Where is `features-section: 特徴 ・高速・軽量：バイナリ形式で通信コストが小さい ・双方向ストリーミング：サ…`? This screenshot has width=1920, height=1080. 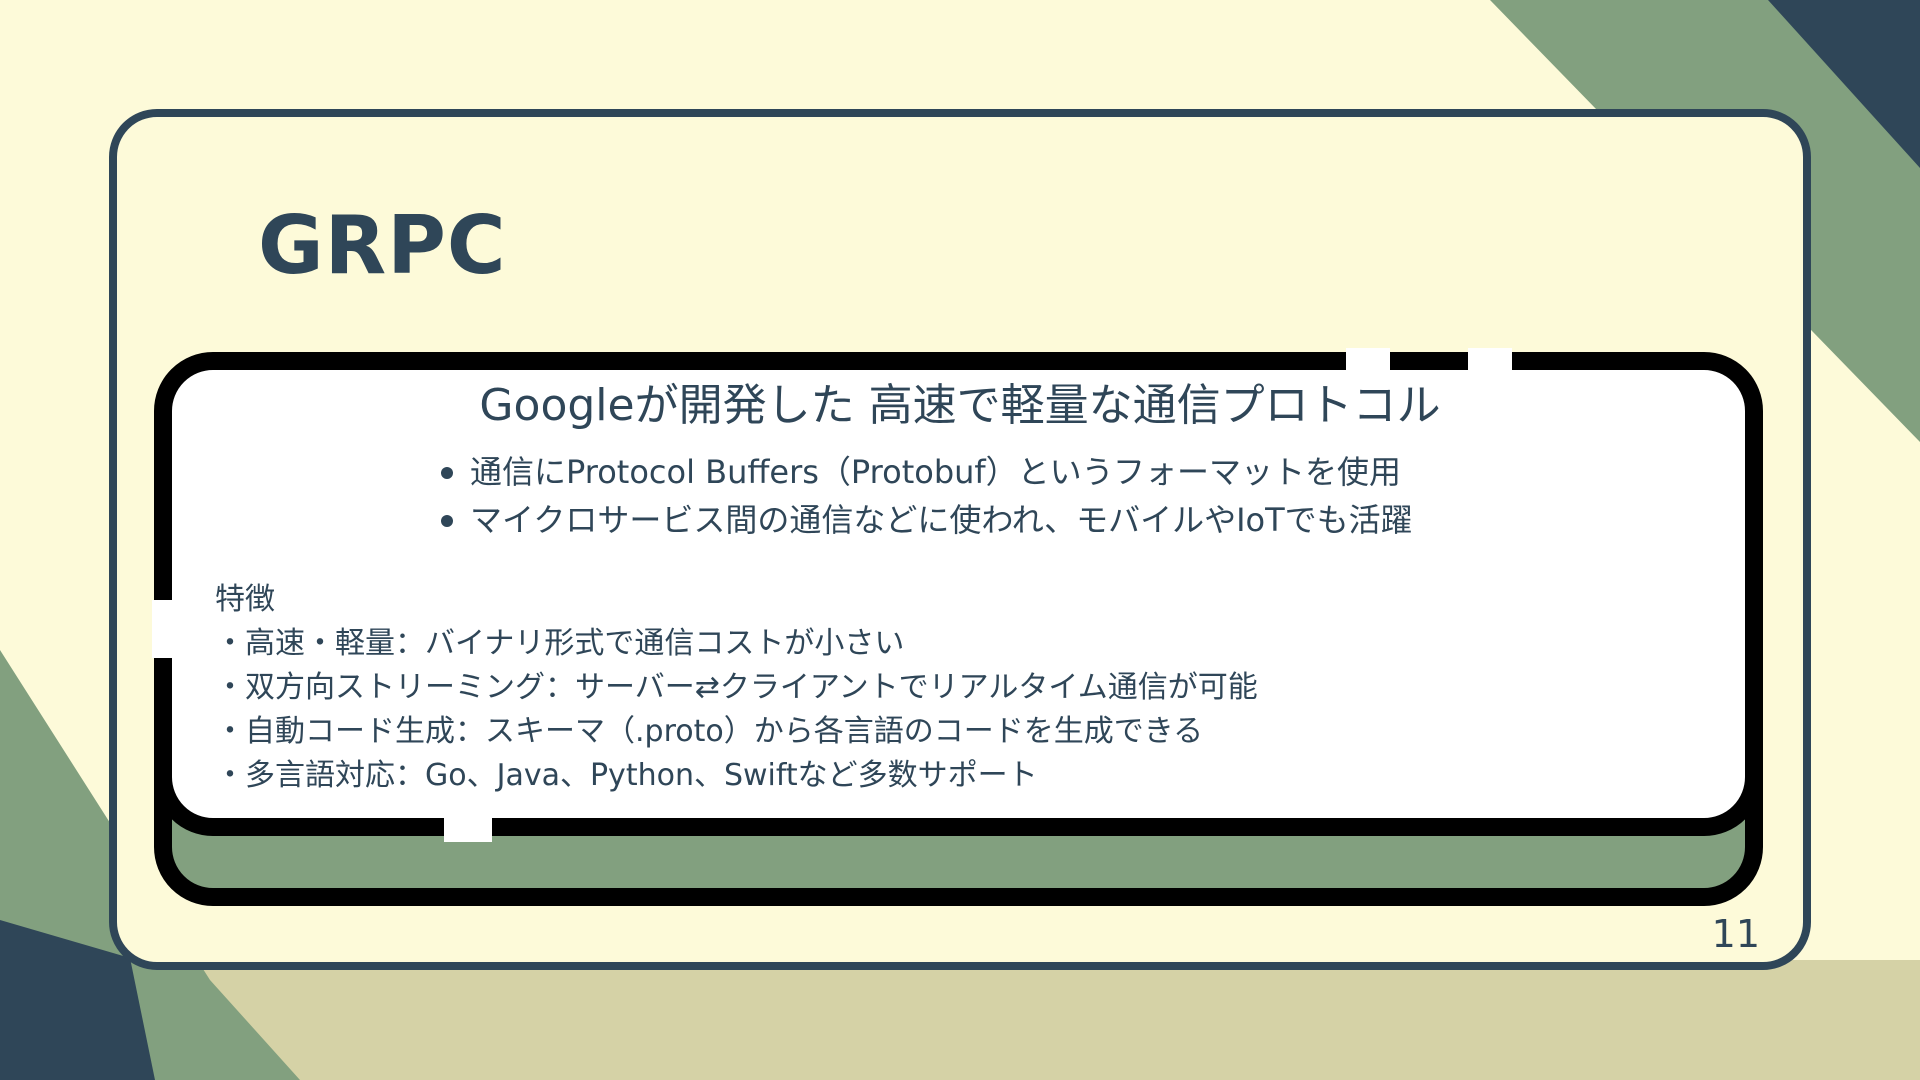 features-section: 特徴 ・高速・軽量：バイナリ形式で通信コストが小さい ・双方向ストリーミング：サ… is located at coordinates (736, 688).